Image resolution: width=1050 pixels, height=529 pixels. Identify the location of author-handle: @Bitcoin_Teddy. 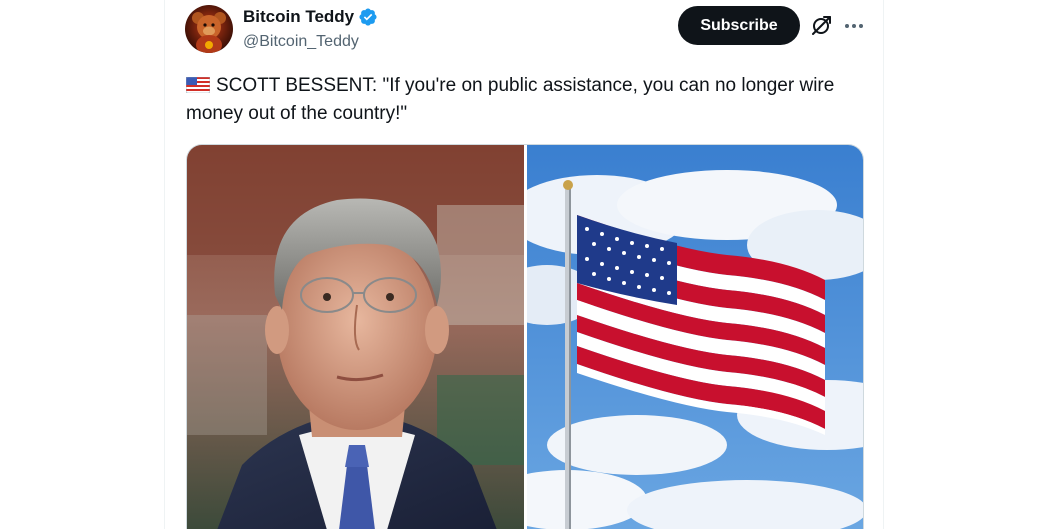
(301, 42).